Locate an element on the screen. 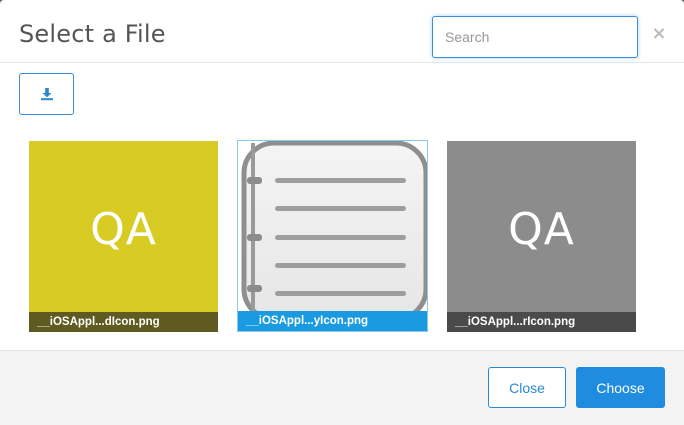  close-icon: × is located at coordinates (659, 34).